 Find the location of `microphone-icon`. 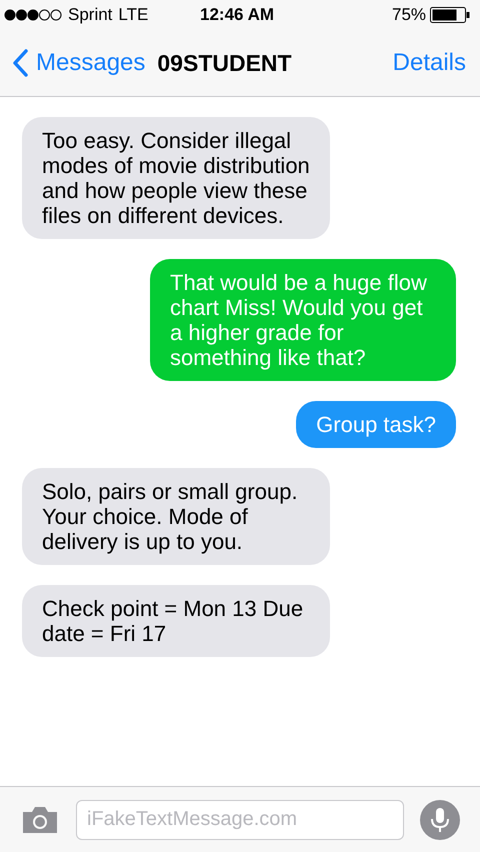

microphone-icon is located at coordinates (440, 820).